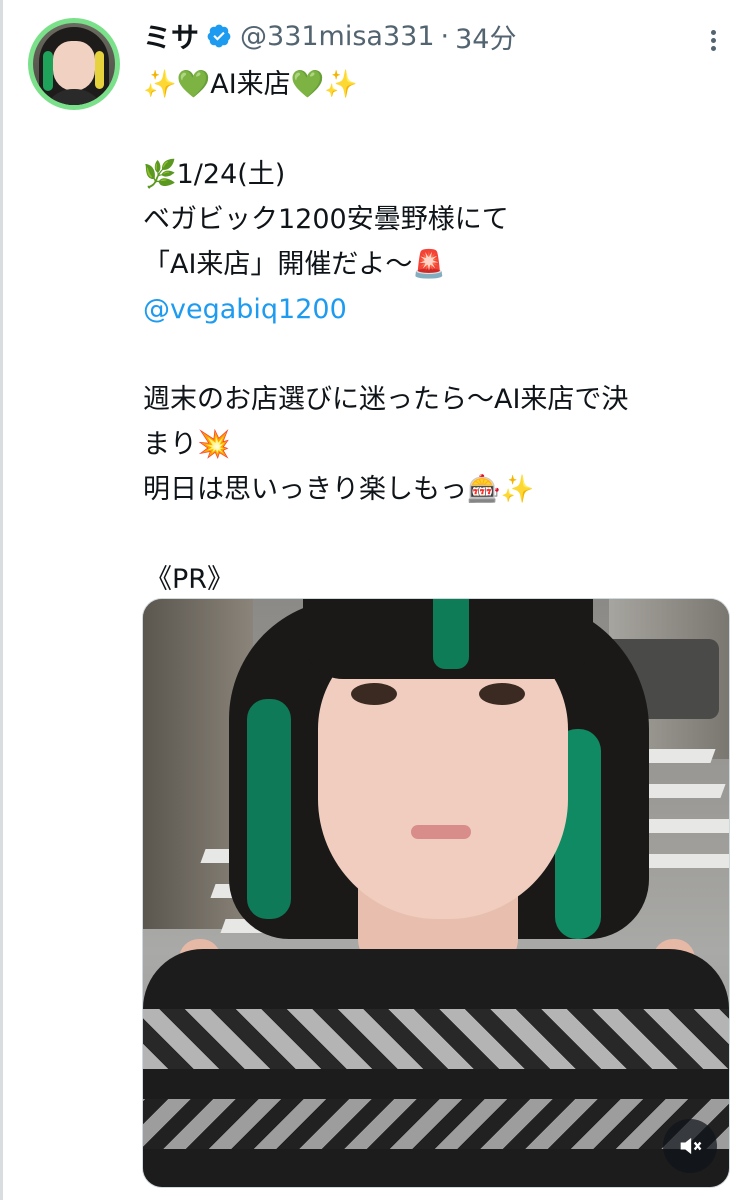 This screenshot has width=755, height=1200. Describe the element at coordinates (219, 36) in the screenshot. I see `verified-badge-icon` at that location.